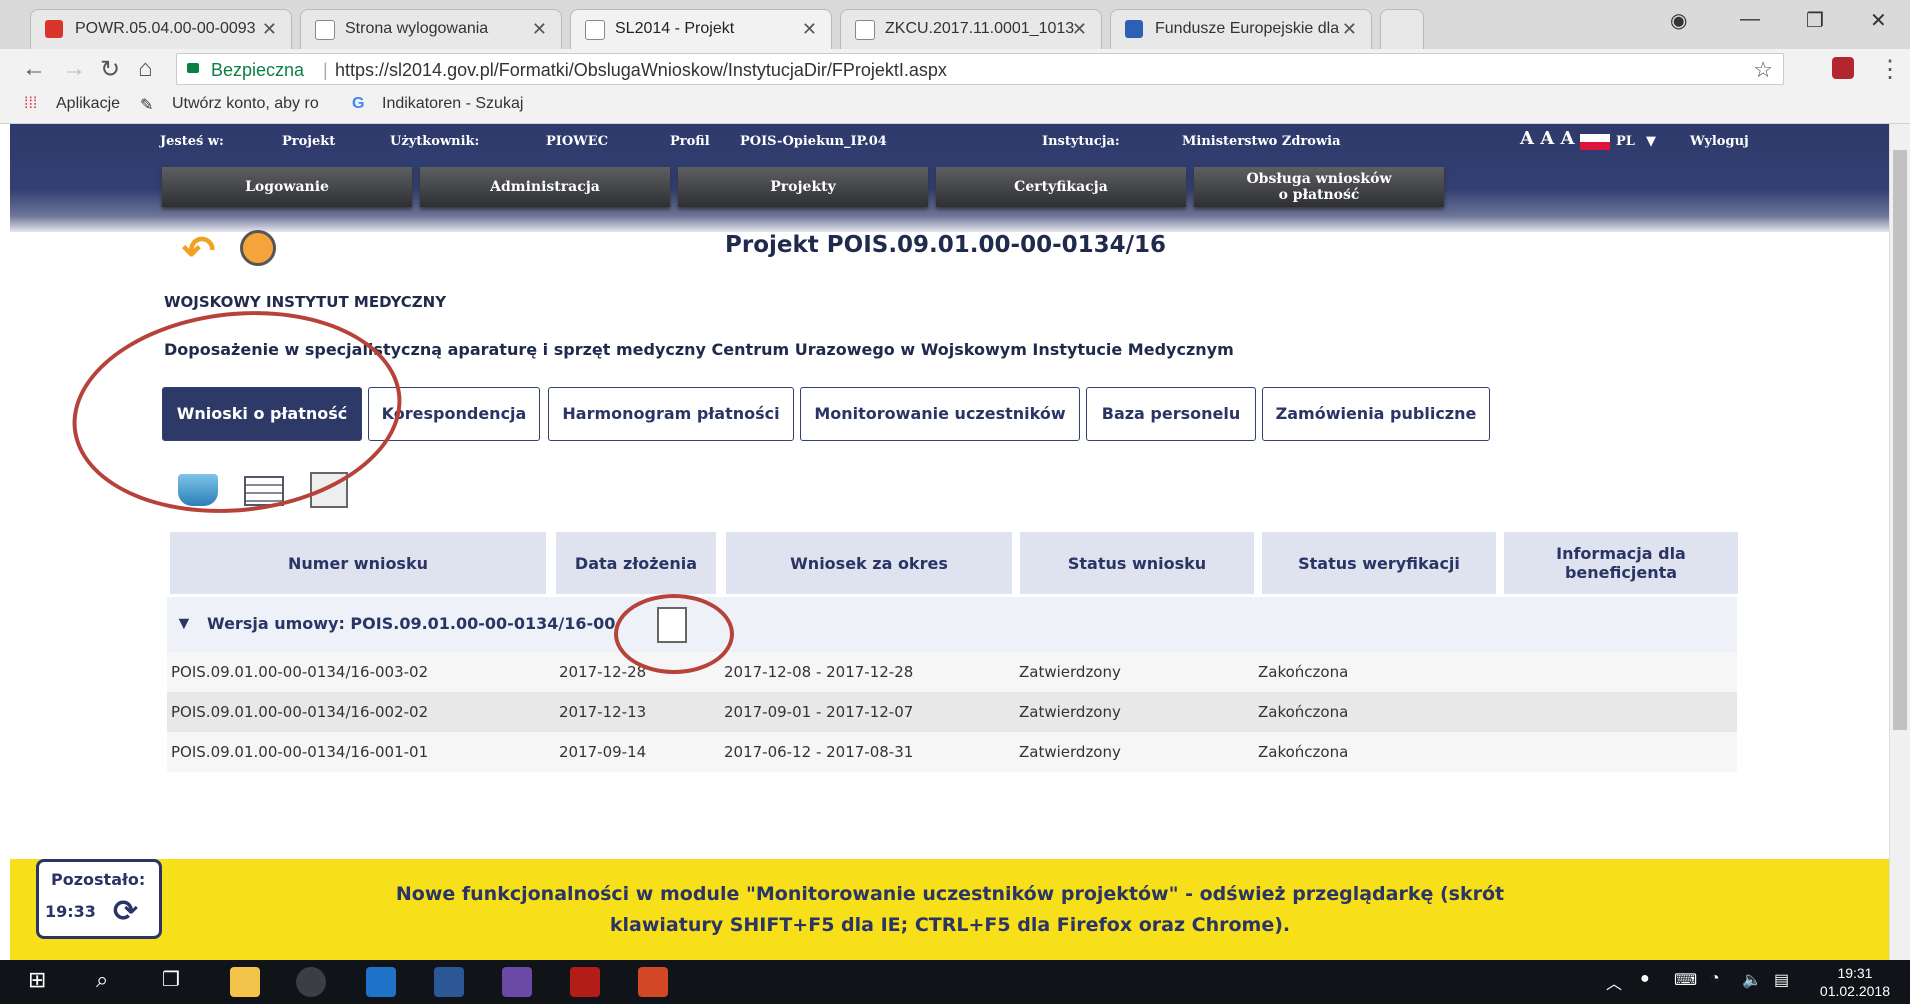  Describe the element at coordinates (300, 672) in the screenshot. I see `cell-numer: POIS.09.01.00-00-0134/16-003-02` at that location.